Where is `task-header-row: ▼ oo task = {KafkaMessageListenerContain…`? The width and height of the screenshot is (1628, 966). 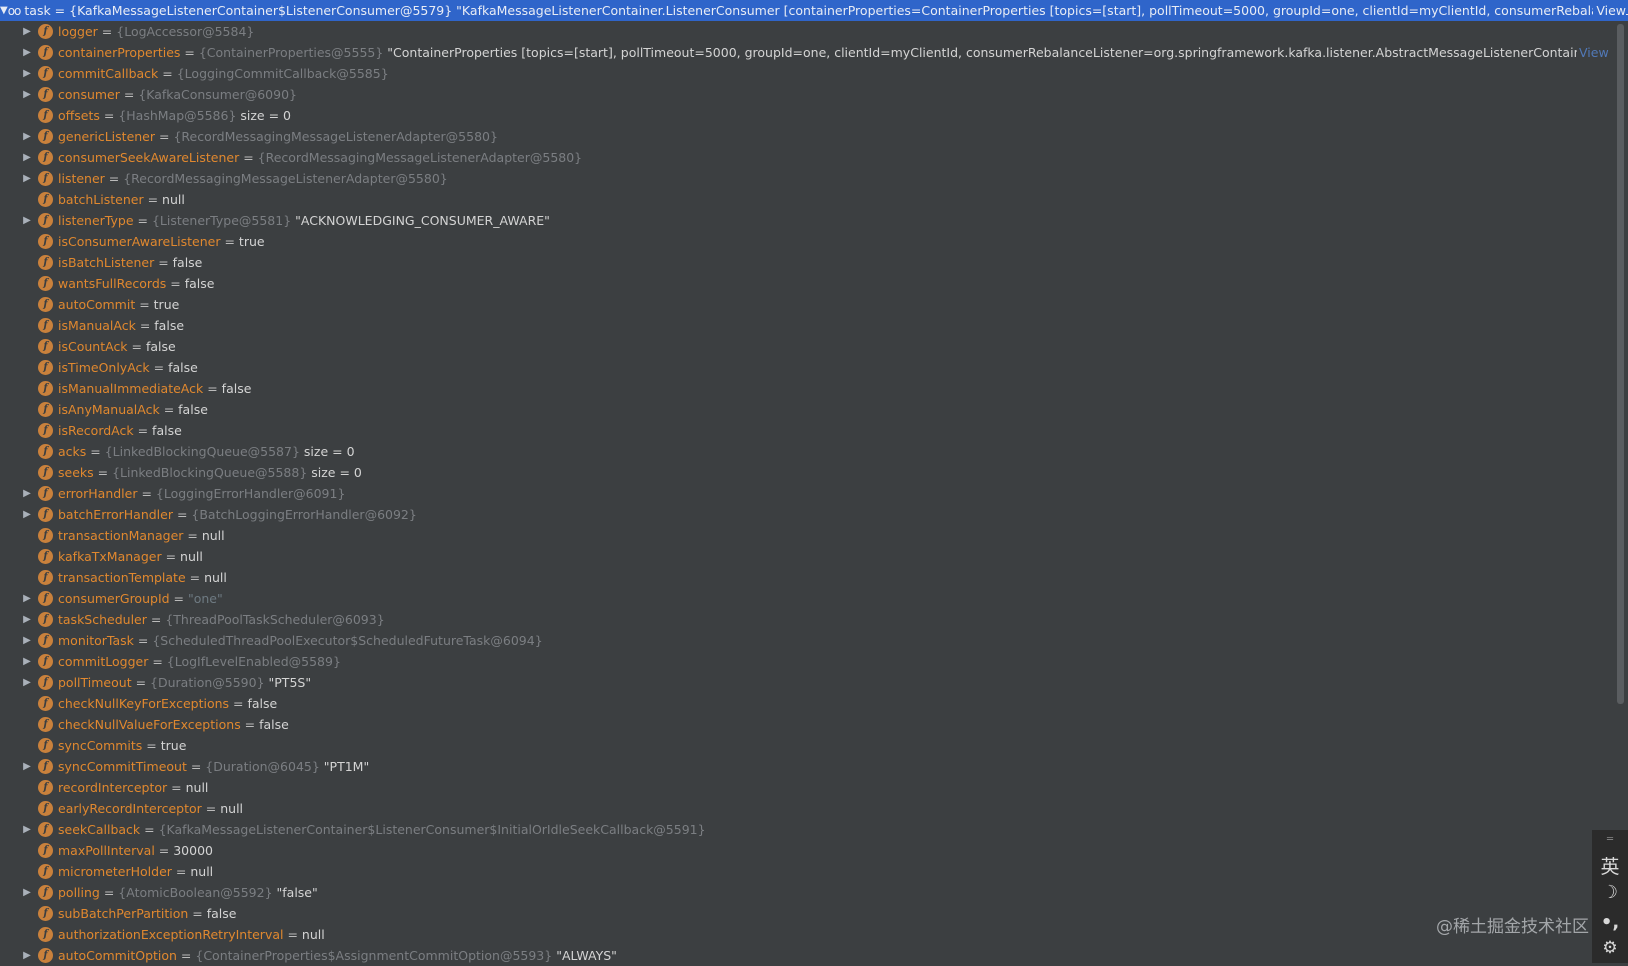
task-header-row: ▼ oo task = {KafkaMessageListenerContain… is located at coordinates (814, 10).